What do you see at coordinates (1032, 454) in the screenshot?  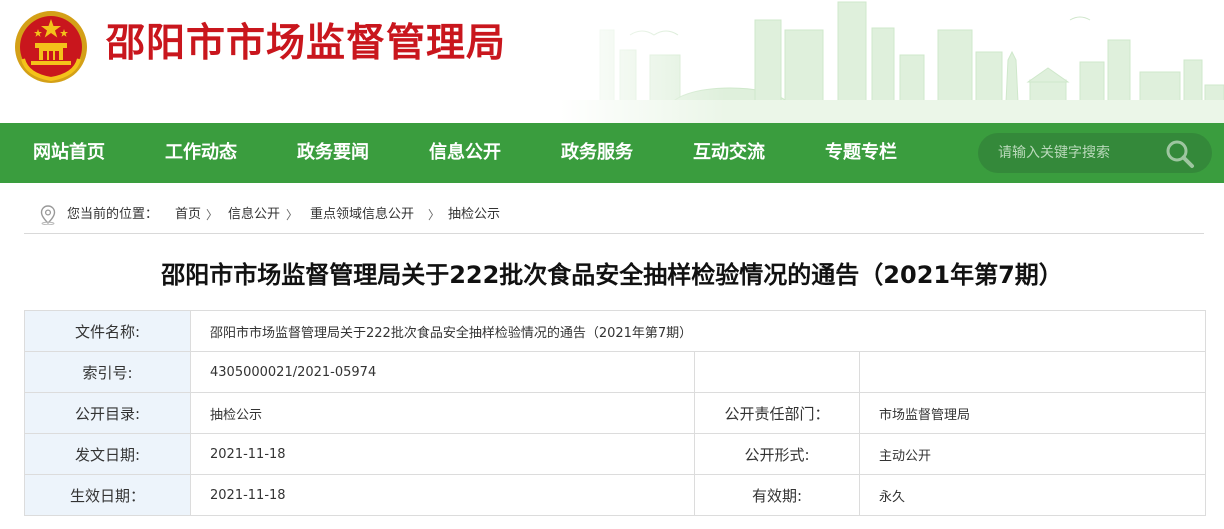 I see `form-value: 主动公开` at bounding box center [1032, 454].